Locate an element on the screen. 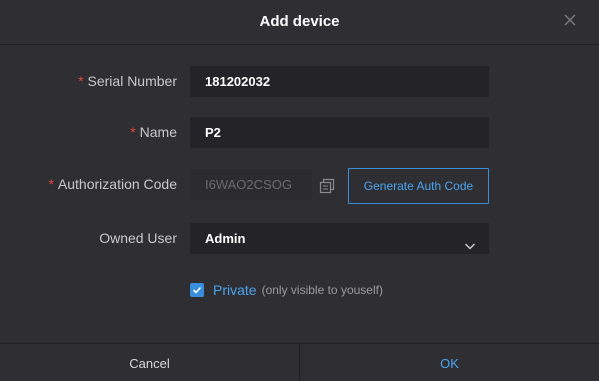 This screenshot has height=381, width=599. dialog-title: Add device is located at coordinates (299, 21).